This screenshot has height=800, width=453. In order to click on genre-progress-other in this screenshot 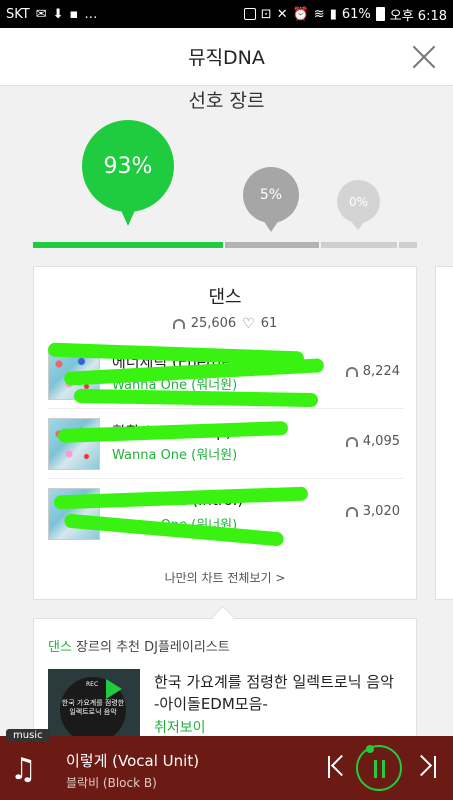, I will do `click(408, 245)`.